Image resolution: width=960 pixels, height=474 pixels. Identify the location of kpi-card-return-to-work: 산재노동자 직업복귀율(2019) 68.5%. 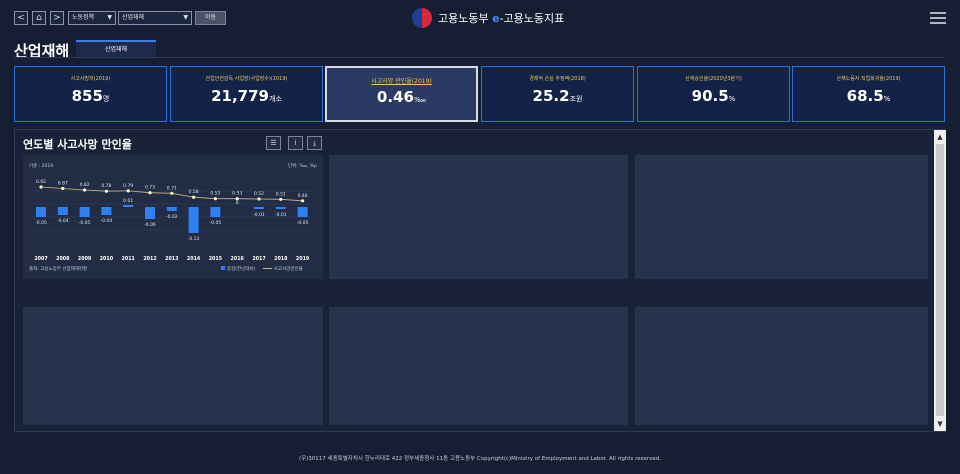
(868, 94).